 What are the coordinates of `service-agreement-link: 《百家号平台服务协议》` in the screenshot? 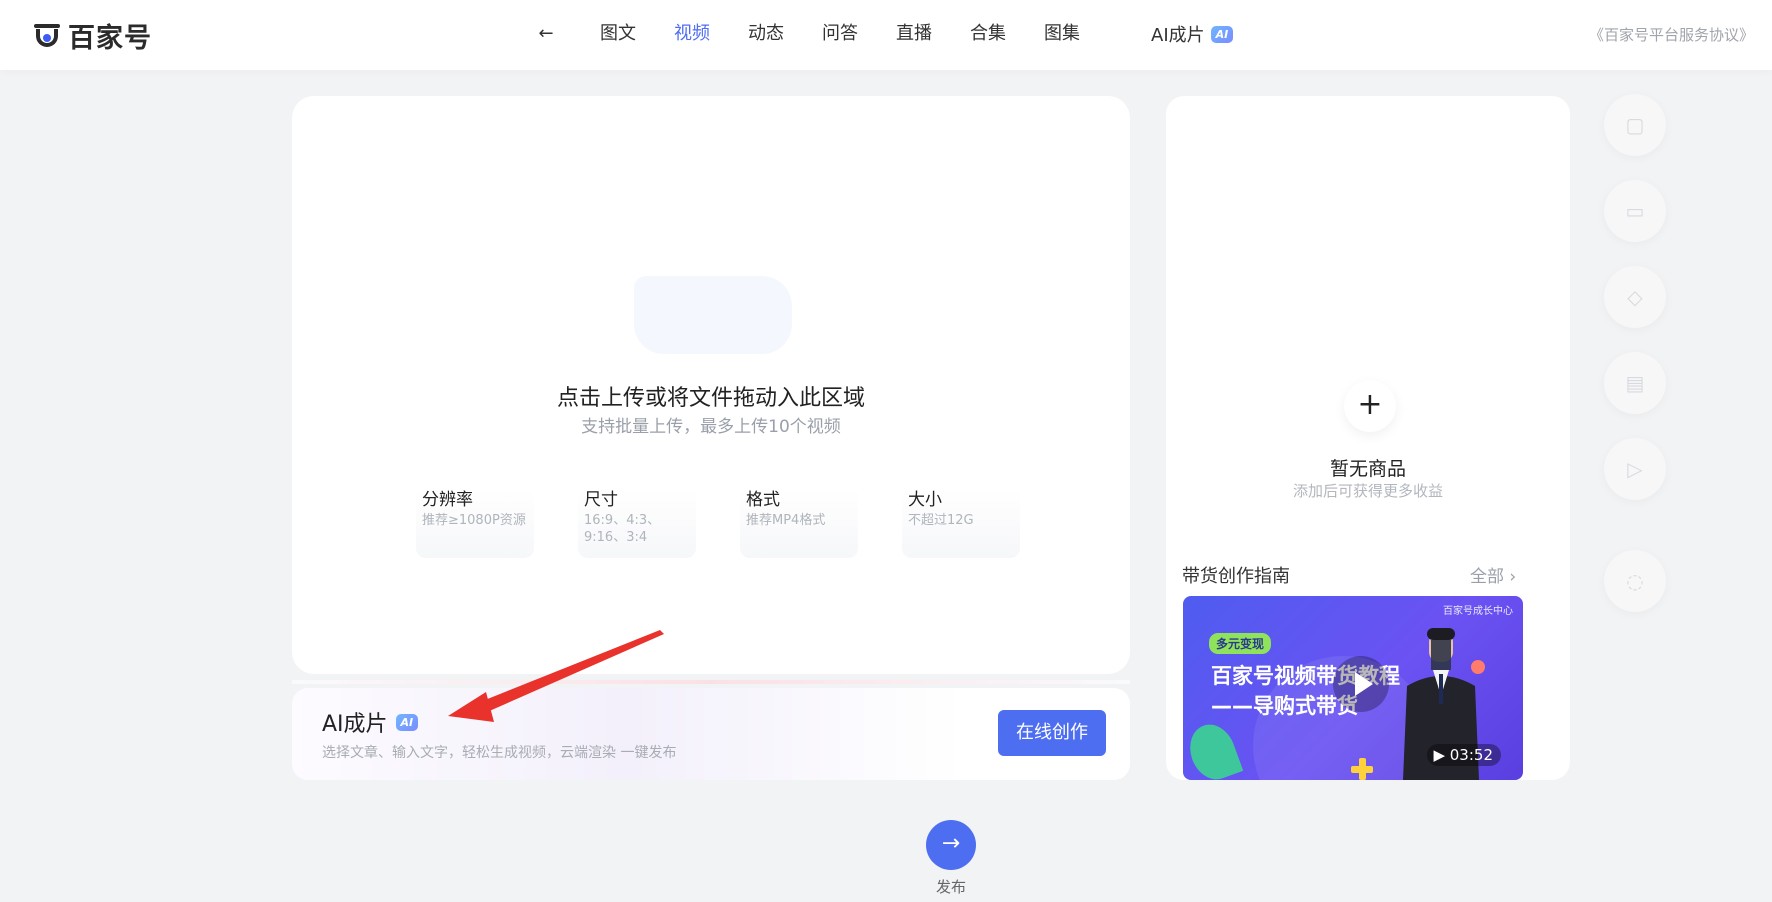 It's located at (1671, 34).